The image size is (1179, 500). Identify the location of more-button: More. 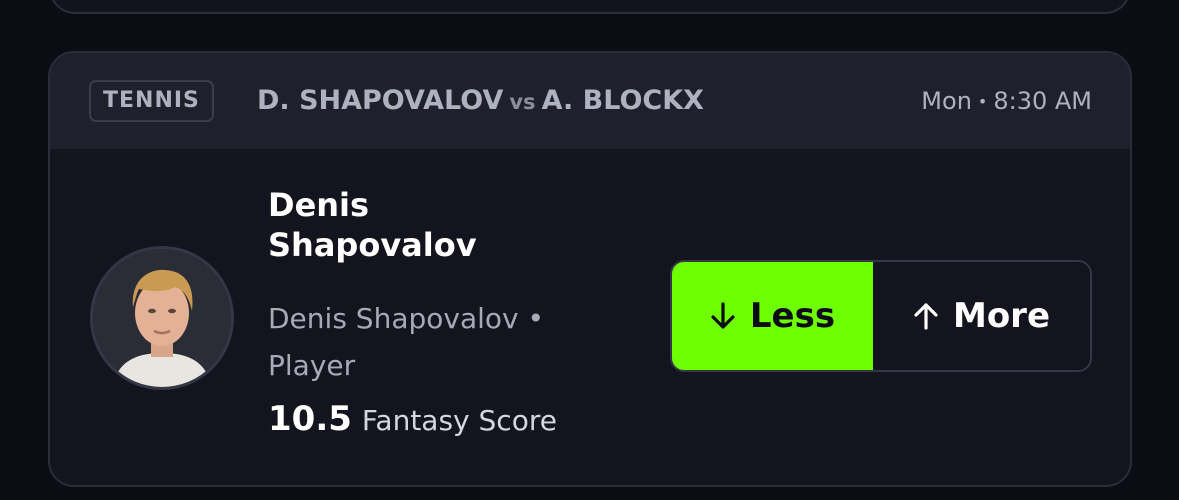
(981, 316).